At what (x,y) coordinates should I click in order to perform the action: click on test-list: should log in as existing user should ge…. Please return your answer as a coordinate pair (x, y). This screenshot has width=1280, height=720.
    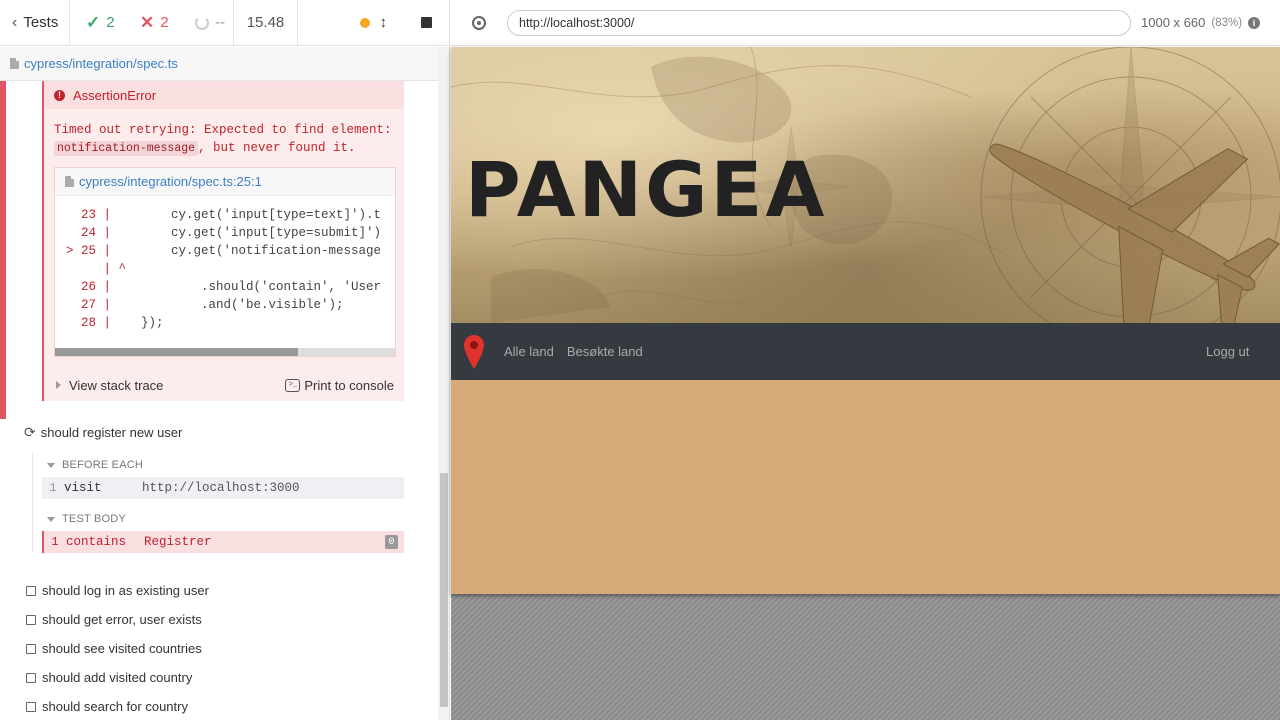
    Looking at the image, I should click on (117, 648).